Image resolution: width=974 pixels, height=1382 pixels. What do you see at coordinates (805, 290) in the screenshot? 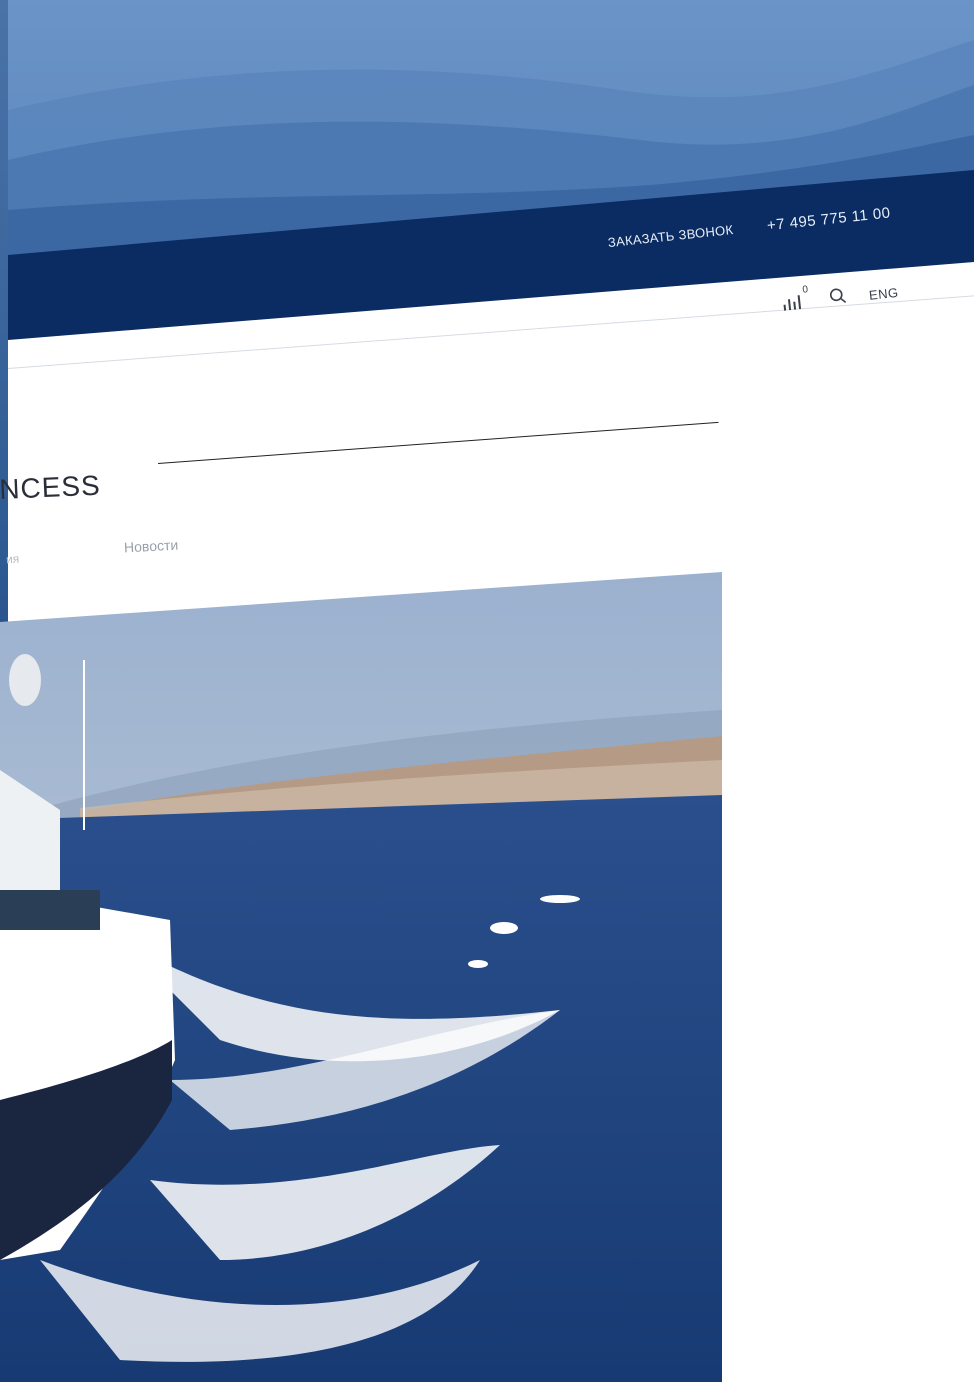
I see `compare-count-badge: 0` at bounding box center [805, 290].